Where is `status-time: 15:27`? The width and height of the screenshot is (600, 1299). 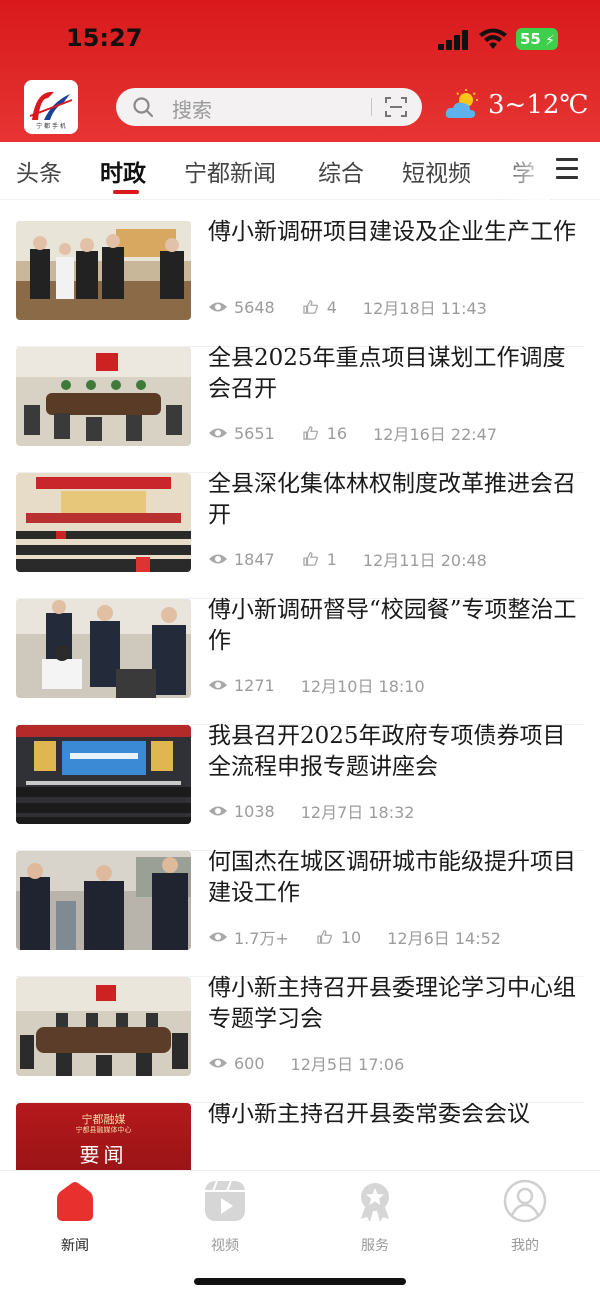
status-time: 15:27 is located at coordinates (104, 38).